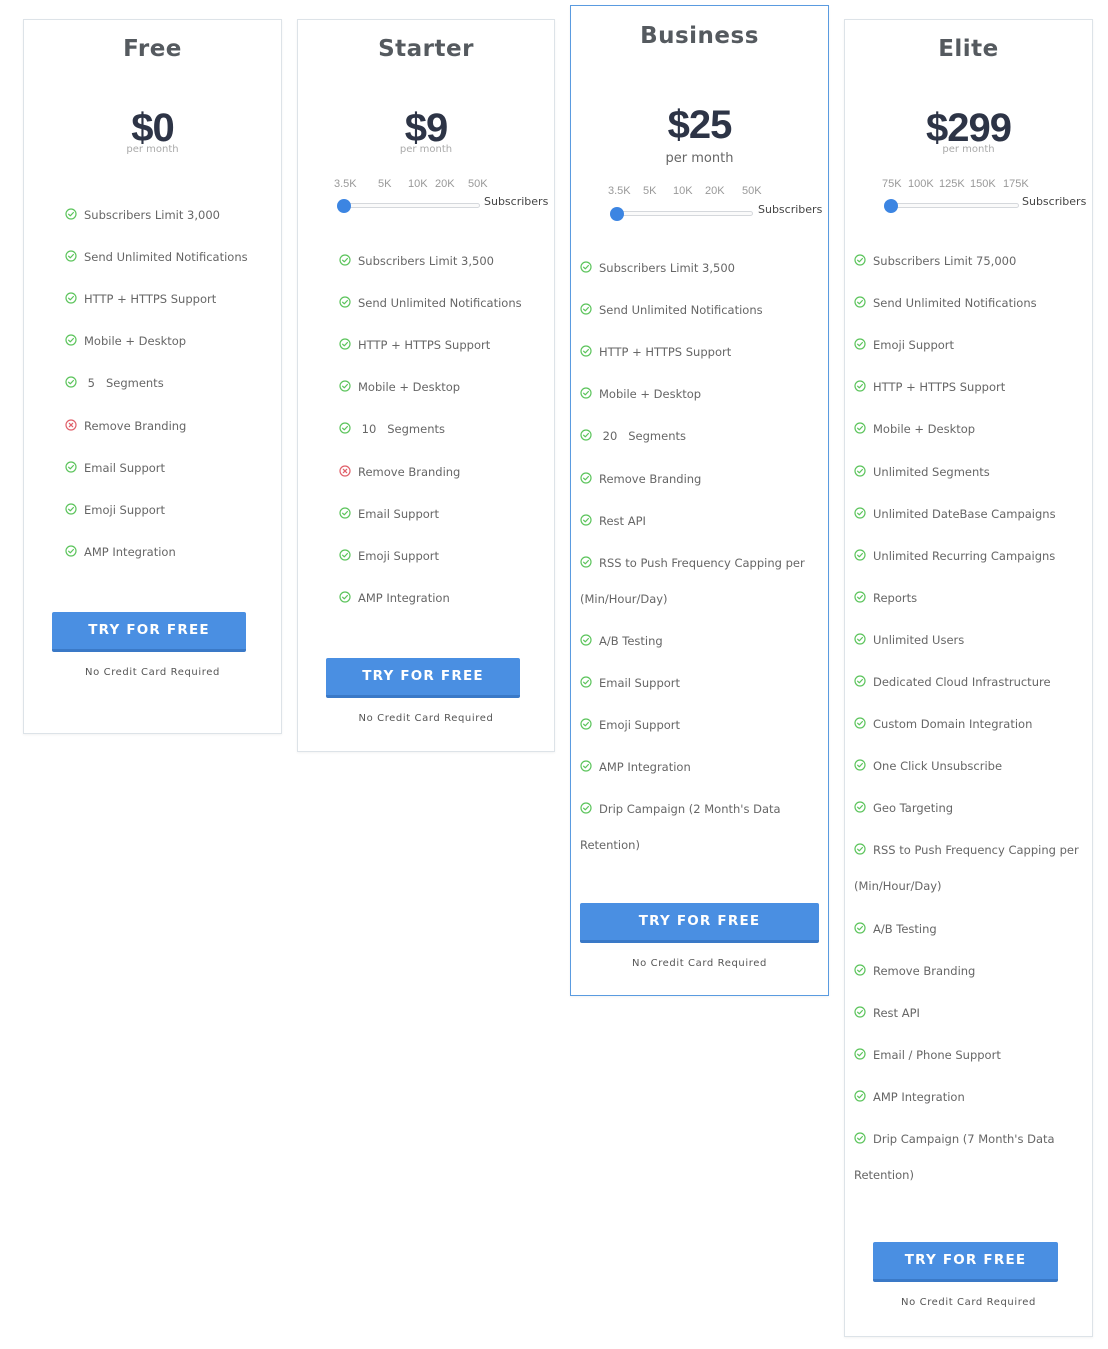 Image resolution: width=1108 pixels, height=1349 pixels. Describe the element at coordinates (919, 639) in the screenshot. I see `feature-text: Unlimited Users` at that location.